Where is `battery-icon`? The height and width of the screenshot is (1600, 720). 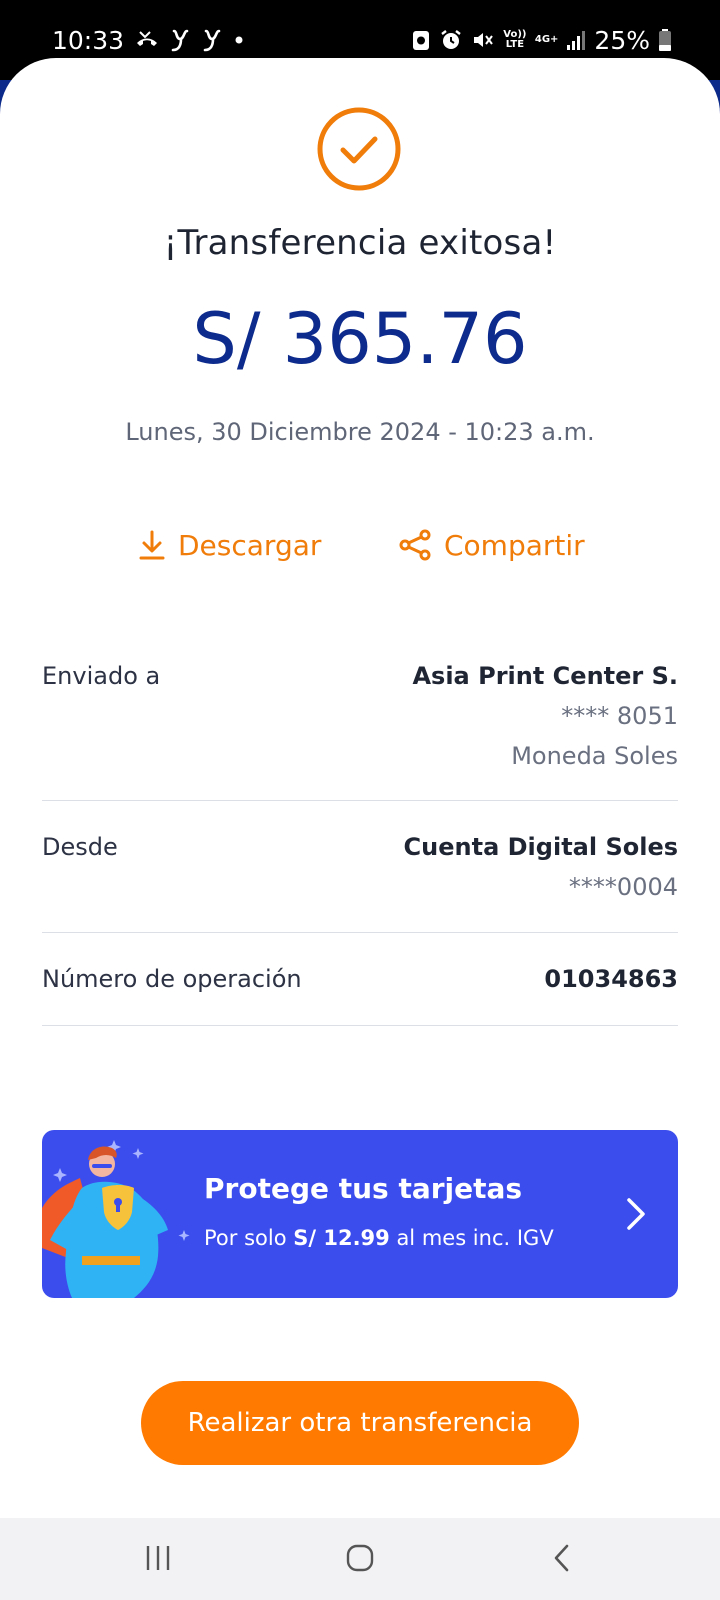 battery-icon is located at coordinates (665, 40).